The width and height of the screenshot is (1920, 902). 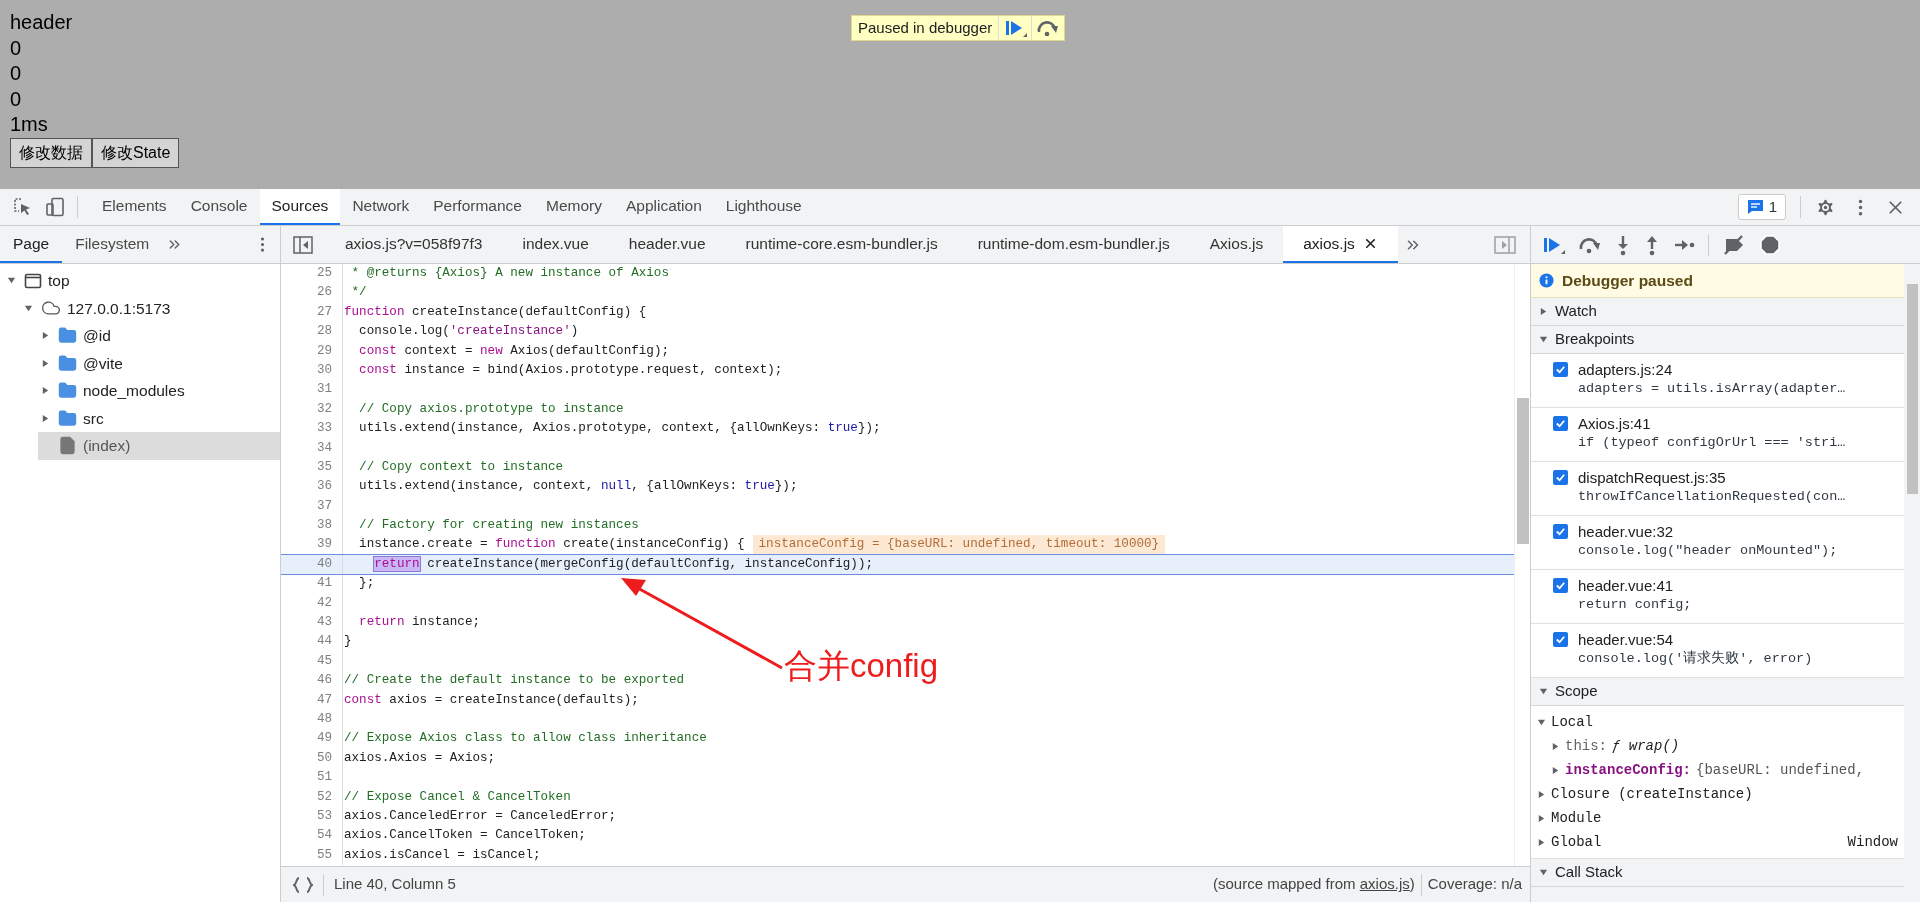 What do you see at coordinates (219, 207) in the screenshot?
I see `devtools-tab: Console` at bounding box center [219, 207].